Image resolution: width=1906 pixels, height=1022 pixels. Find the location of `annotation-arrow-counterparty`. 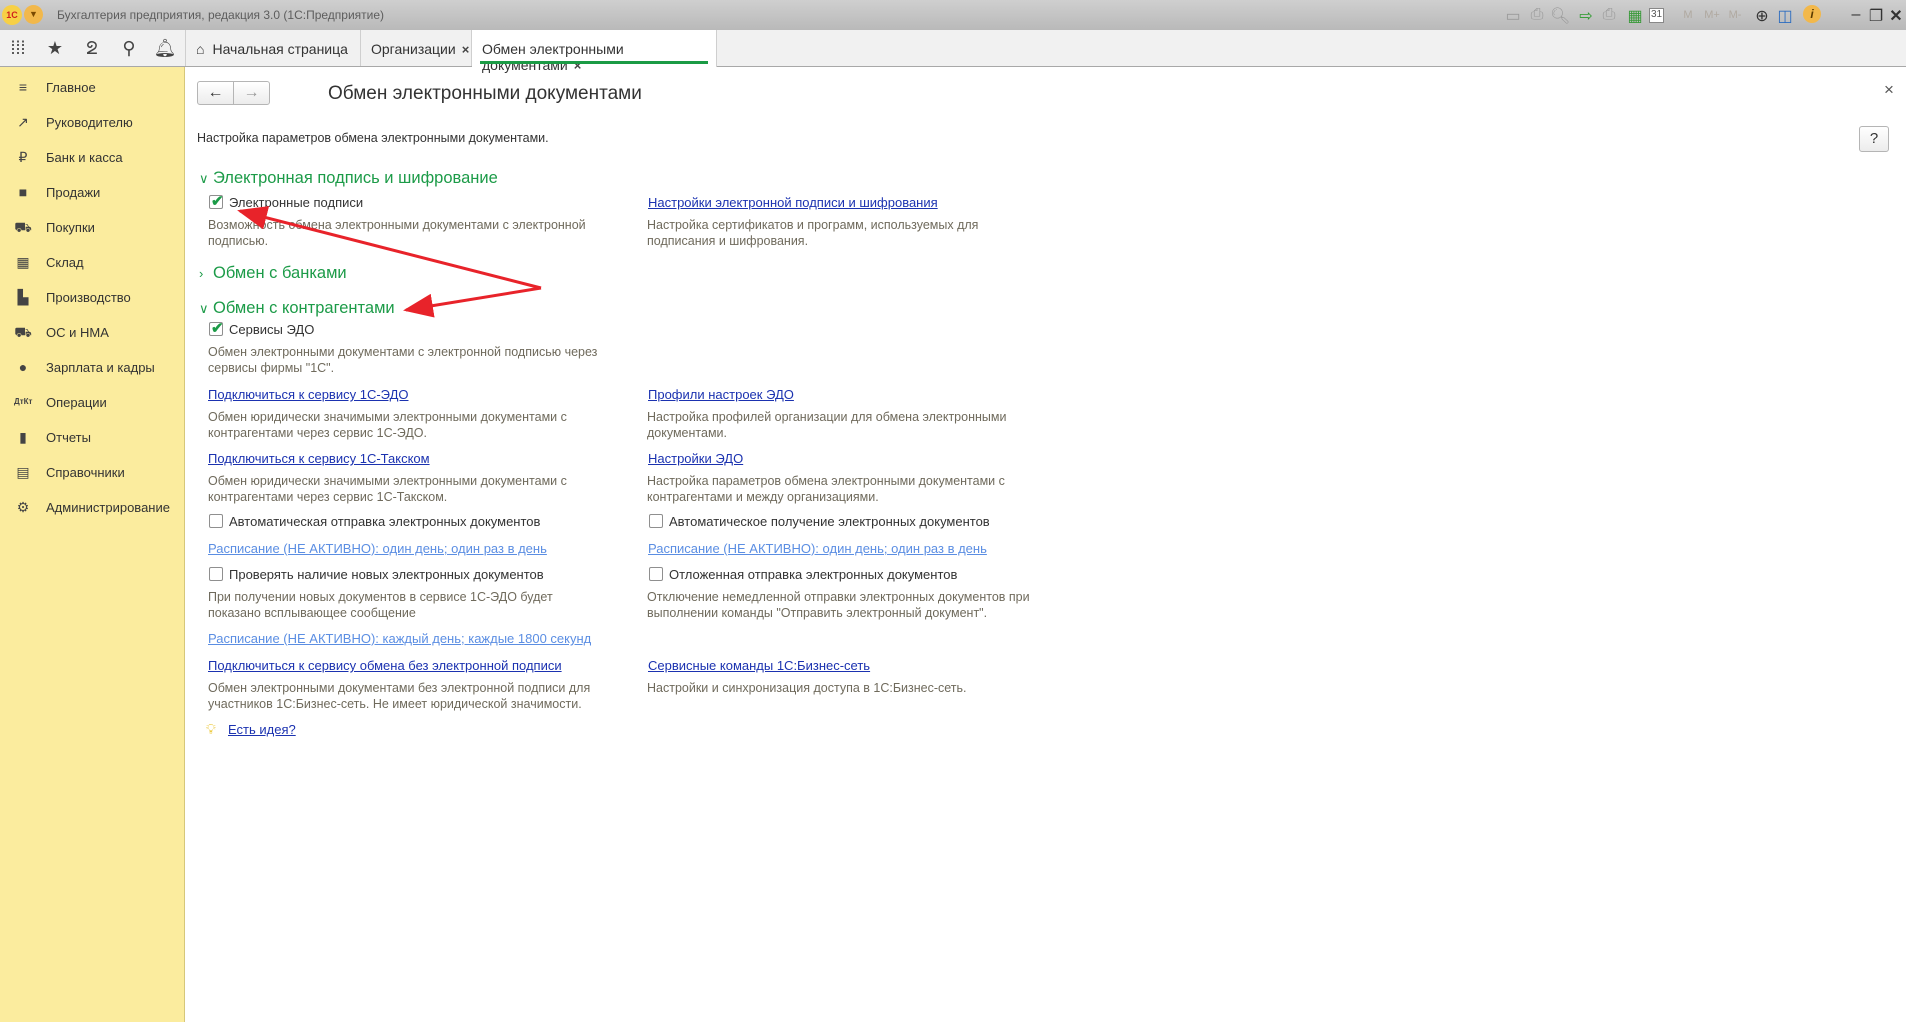

annotation-arrow-counterparty is located at coordinates (472, 302).